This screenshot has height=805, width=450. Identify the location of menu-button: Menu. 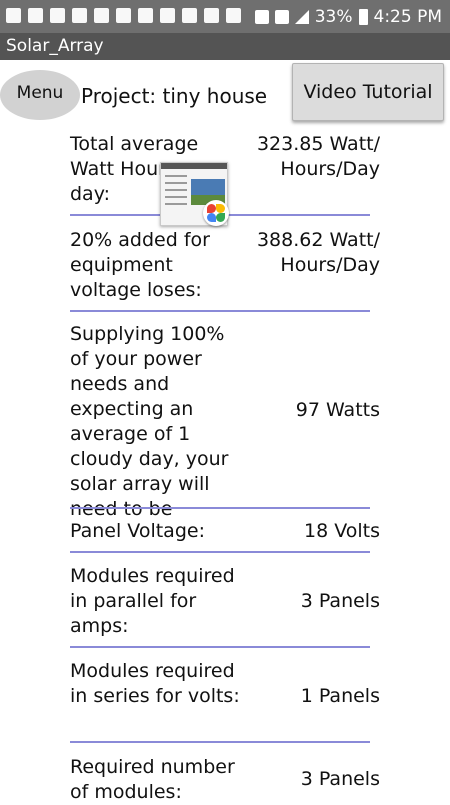
(40, 95).